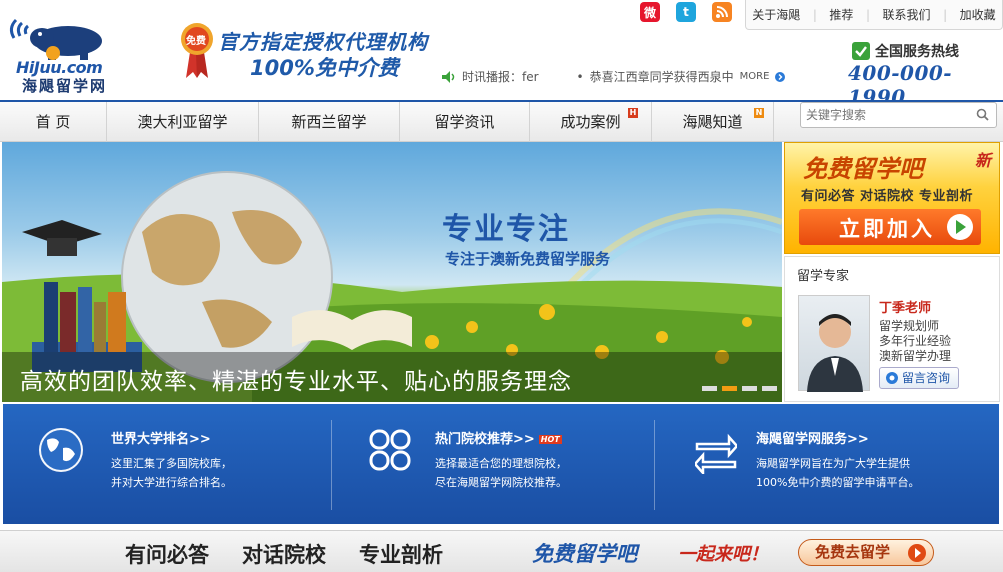  I want to click on expert-panel: 留学专家 丁季老师 留学规划师 多年行业经验 澳新留学办理 留言咨询, so click(892, 329).